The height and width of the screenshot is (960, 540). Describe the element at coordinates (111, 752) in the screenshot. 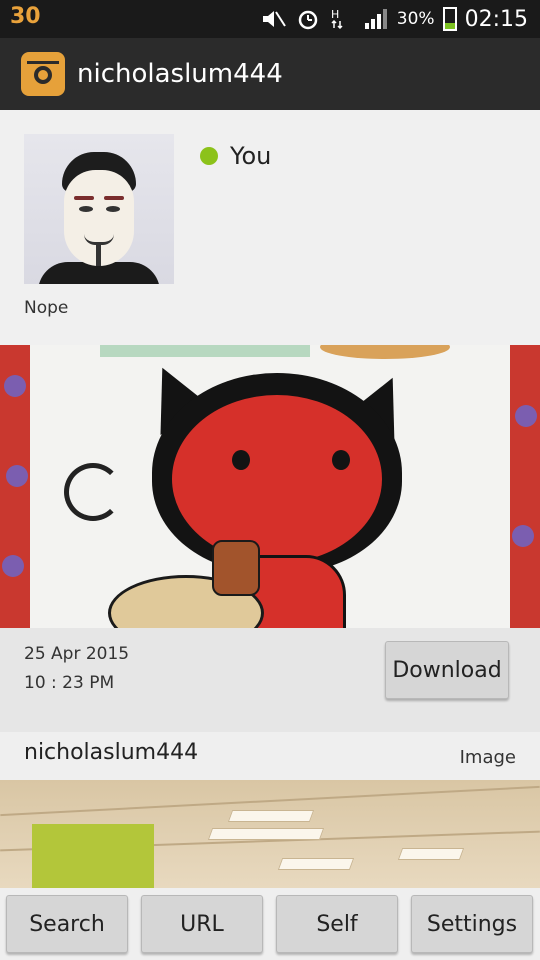

I see `post-username: nicholaslum444` at that location.